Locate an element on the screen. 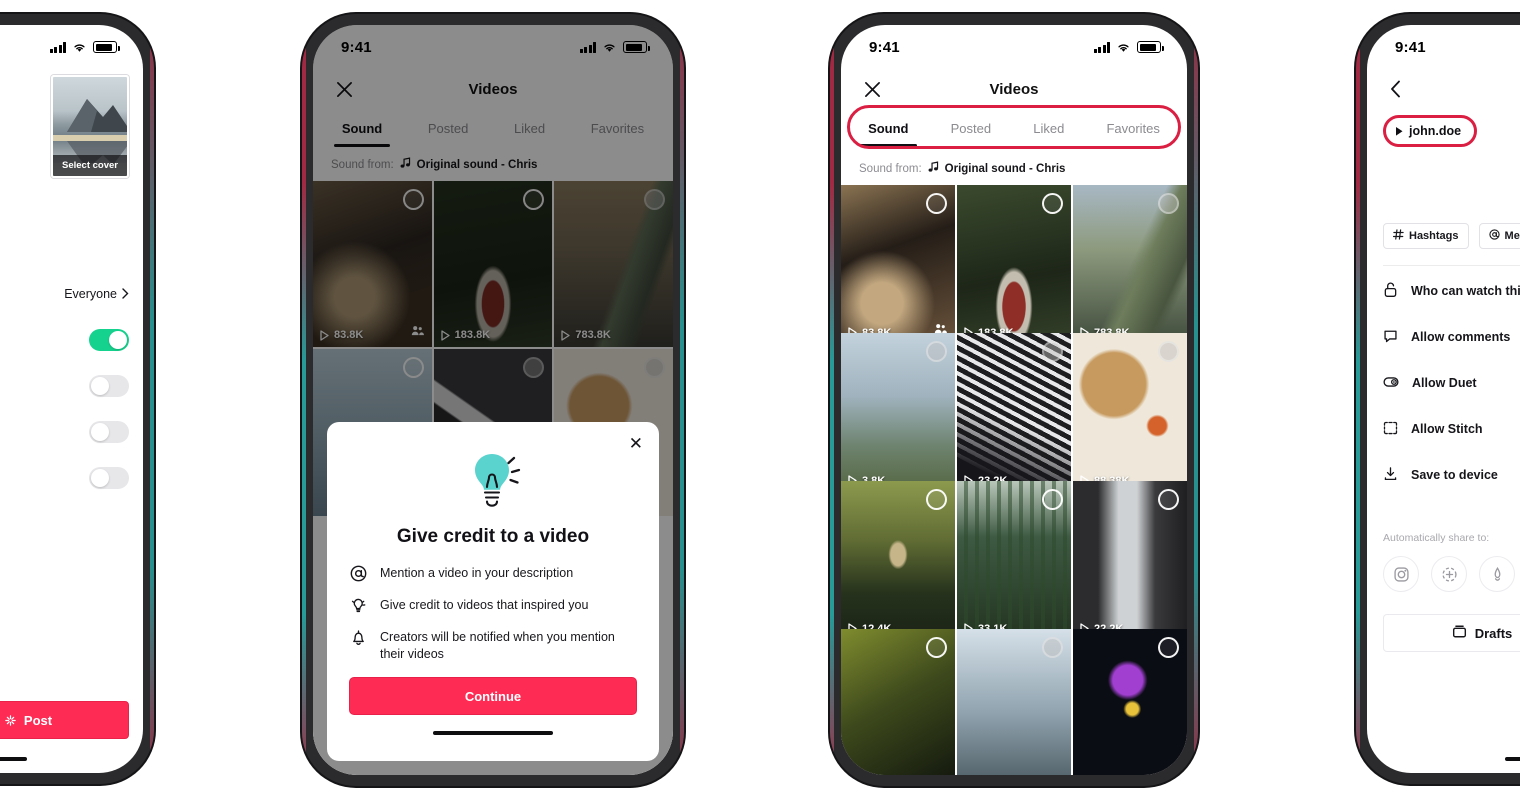  plus-circle-icon is located at coordinates (1449, 574).